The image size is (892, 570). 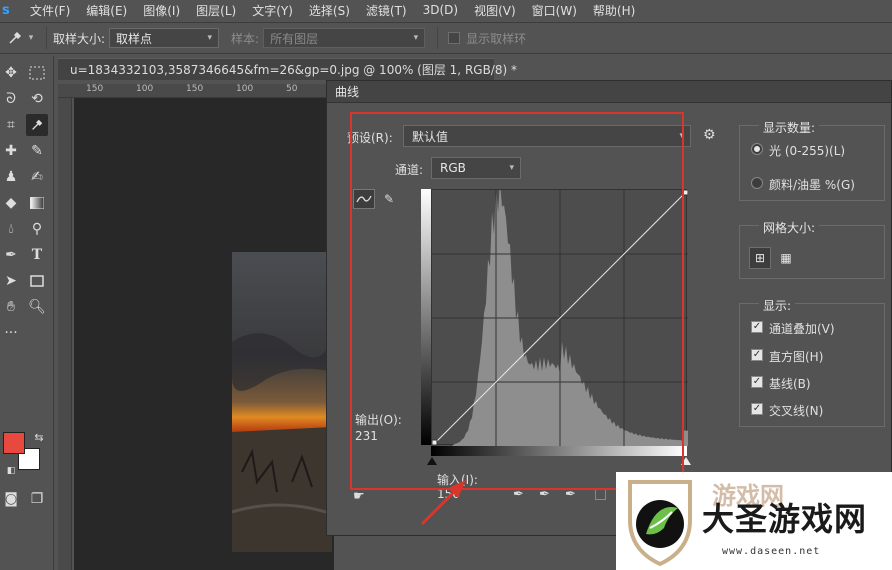 I want to click on hand-adjust-icon: ☛, so click(x=359, y=496).